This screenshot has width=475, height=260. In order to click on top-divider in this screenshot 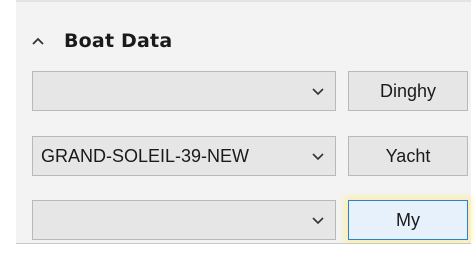, I will do `click(237, 1)`.